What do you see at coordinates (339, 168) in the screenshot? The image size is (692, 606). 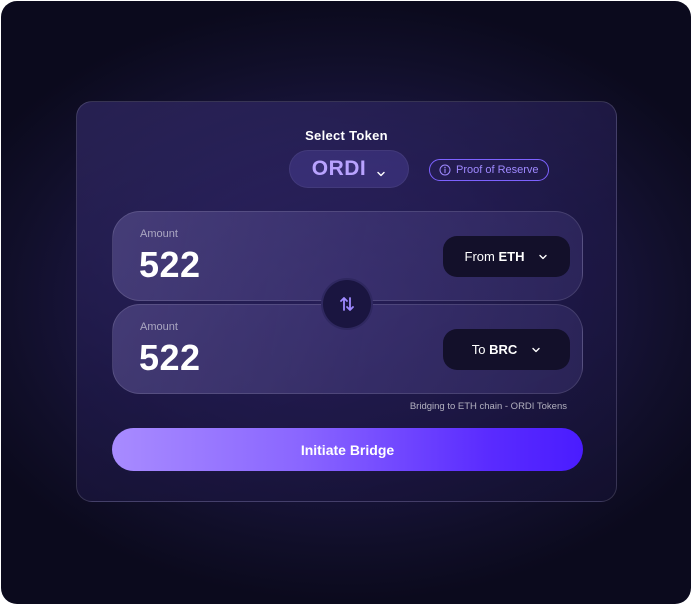 I see `token-label: ORDI` at bounding box center [339, 168].